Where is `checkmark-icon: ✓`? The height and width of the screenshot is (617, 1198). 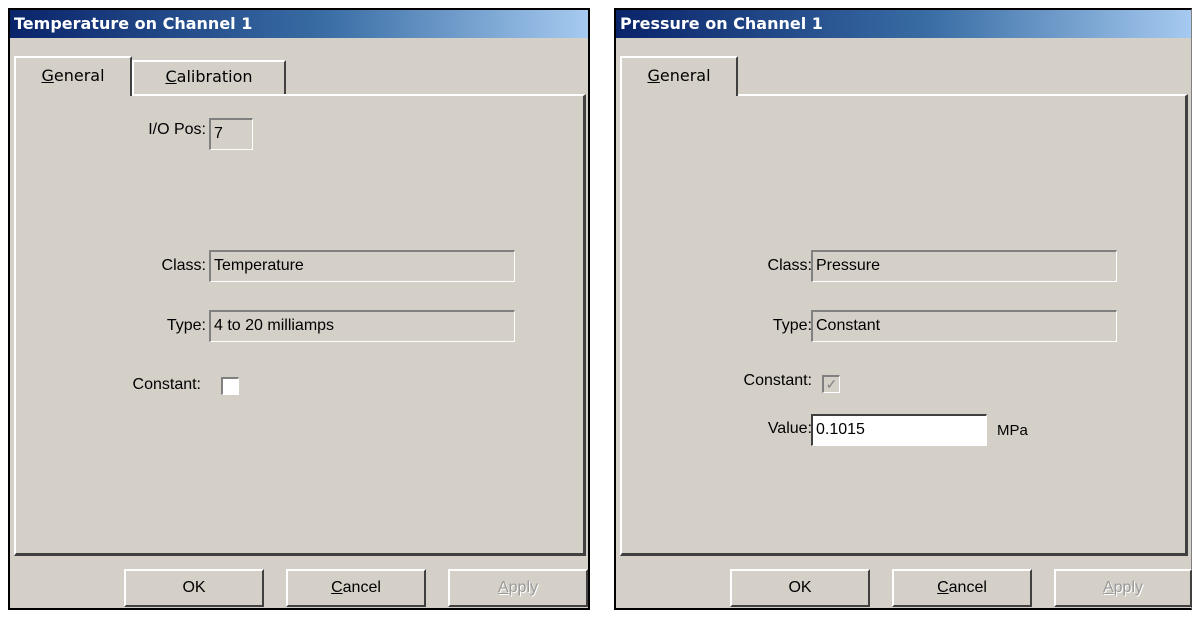
checkmark-icon: ✓ is located at coordinates (831, 384).